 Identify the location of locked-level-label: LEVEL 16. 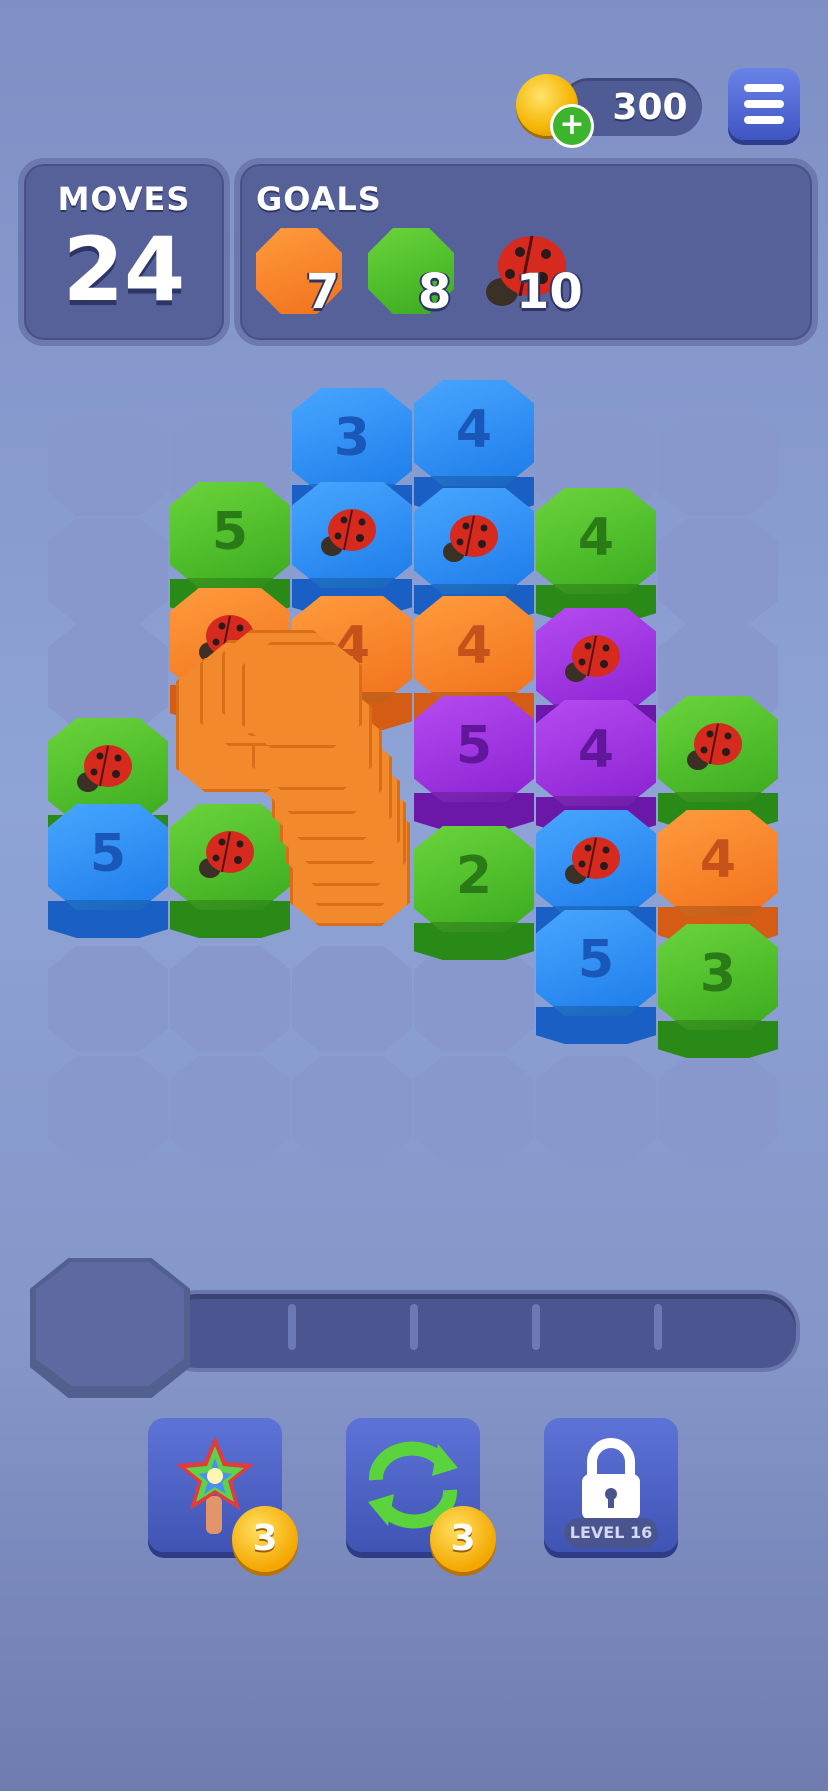
(611, 1533).